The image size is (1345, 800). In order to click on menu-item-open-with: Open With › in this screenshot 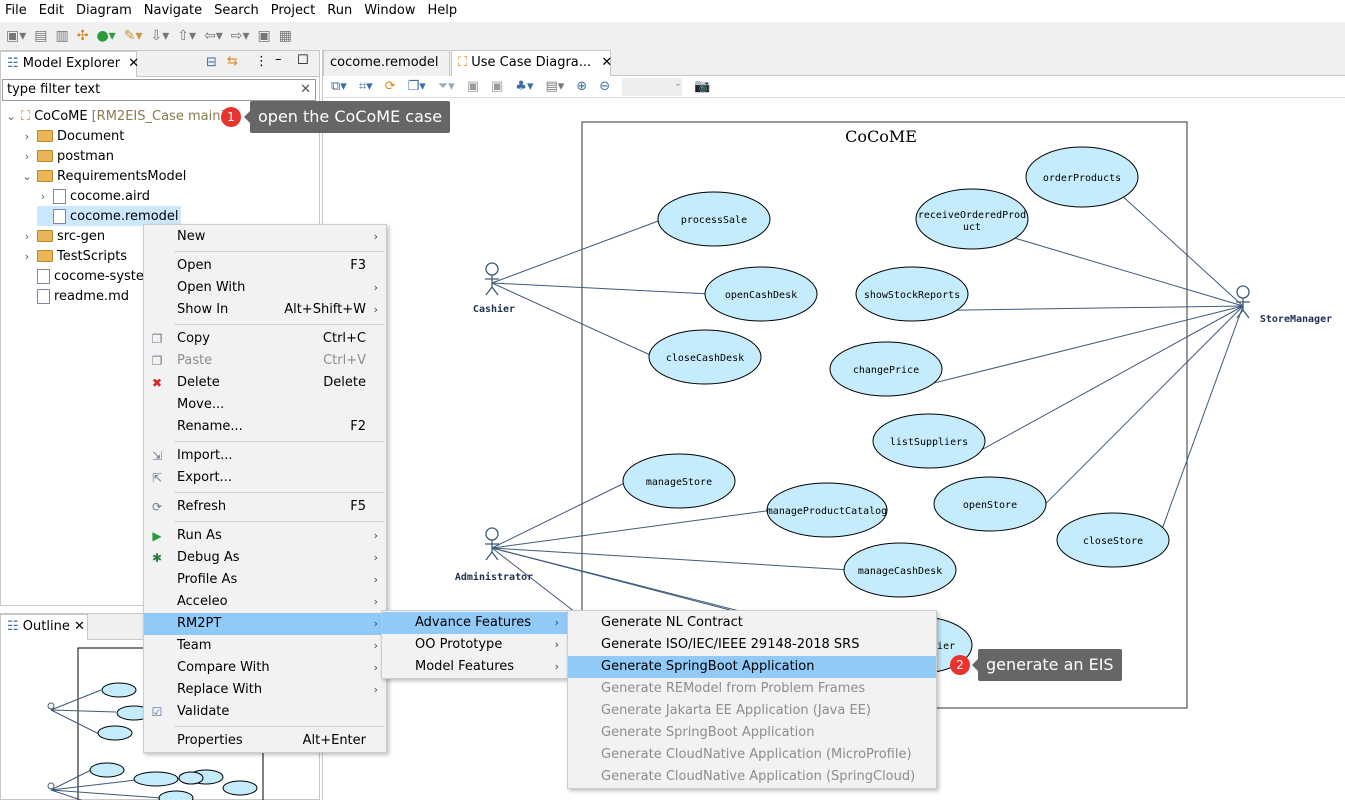, I will do `click(265, 288)`.